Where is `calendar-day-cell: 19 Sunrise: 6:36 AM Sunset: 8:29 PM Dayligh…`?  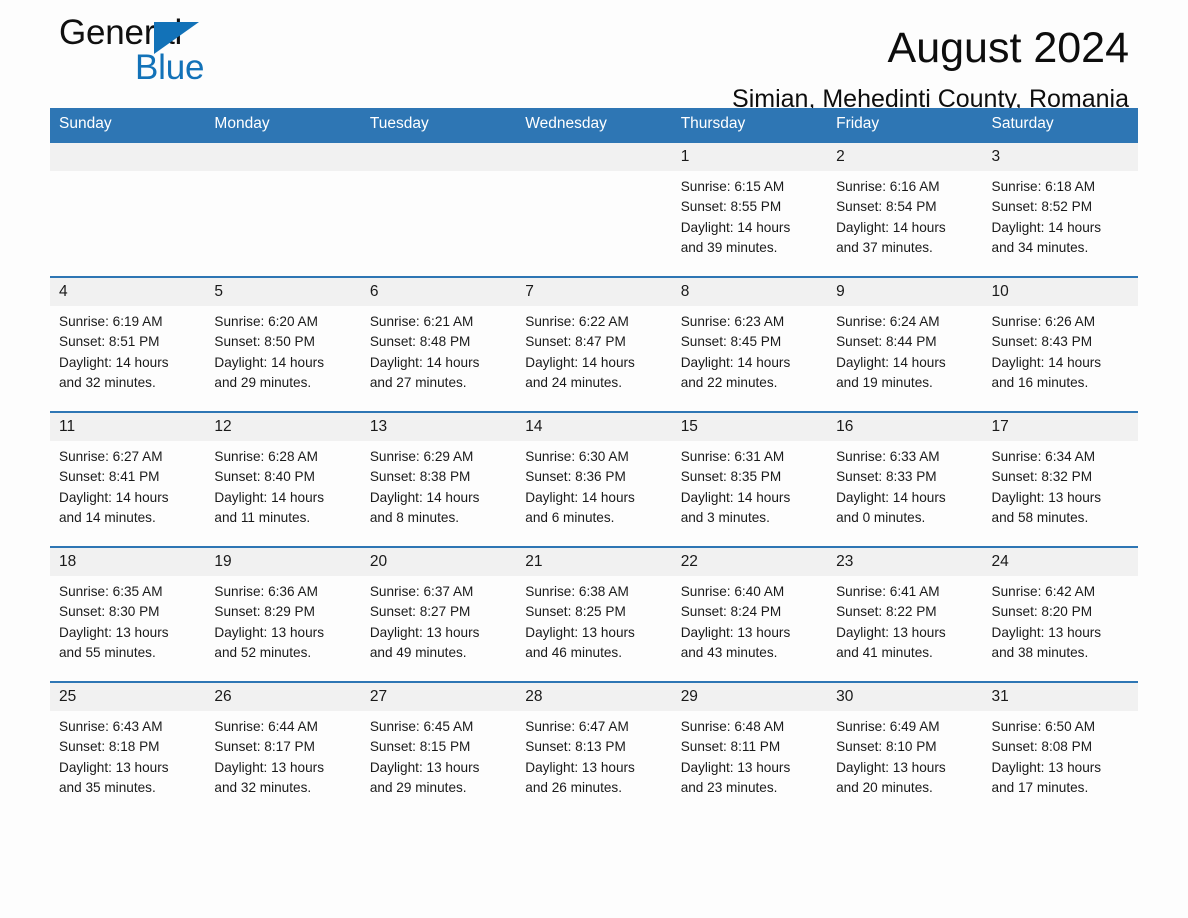
calendar-day-cell: 19 Sunrise: 6:36 AM Sunset: 8:29 PM Dayligh… is located at coordinates (283, 614).